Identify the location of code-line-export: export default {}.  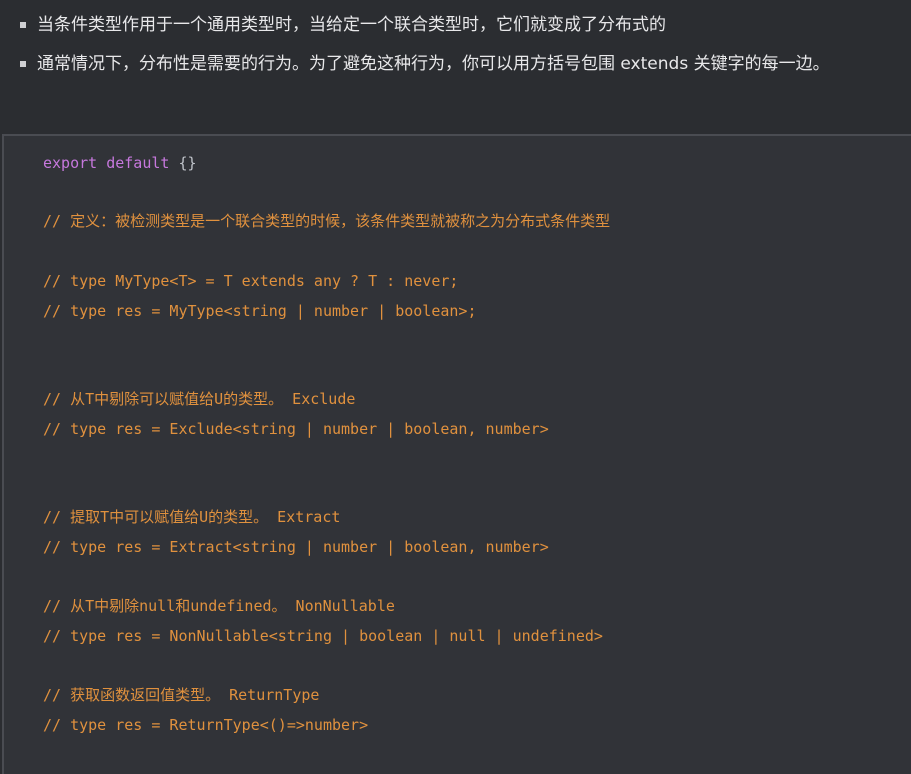
(120, 163).